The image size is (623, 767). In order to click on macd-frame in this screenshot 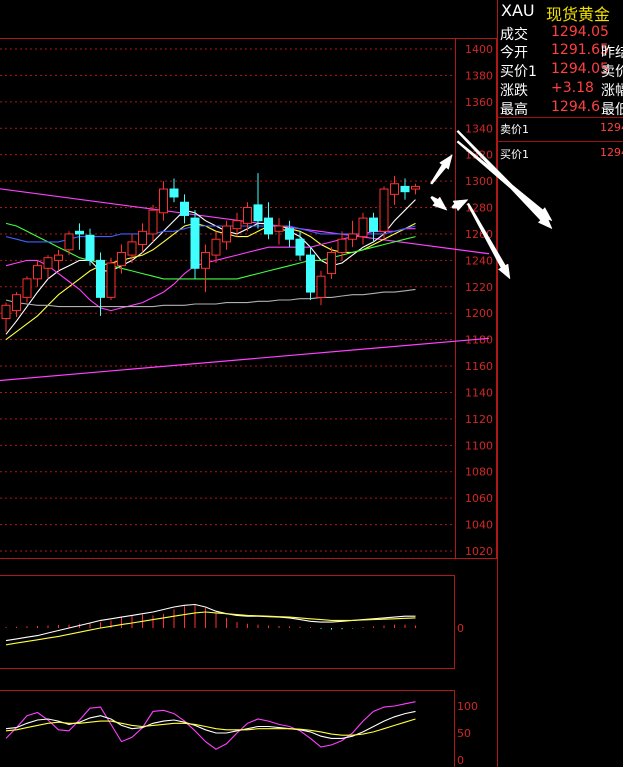, I will do `click(227, 622)`.